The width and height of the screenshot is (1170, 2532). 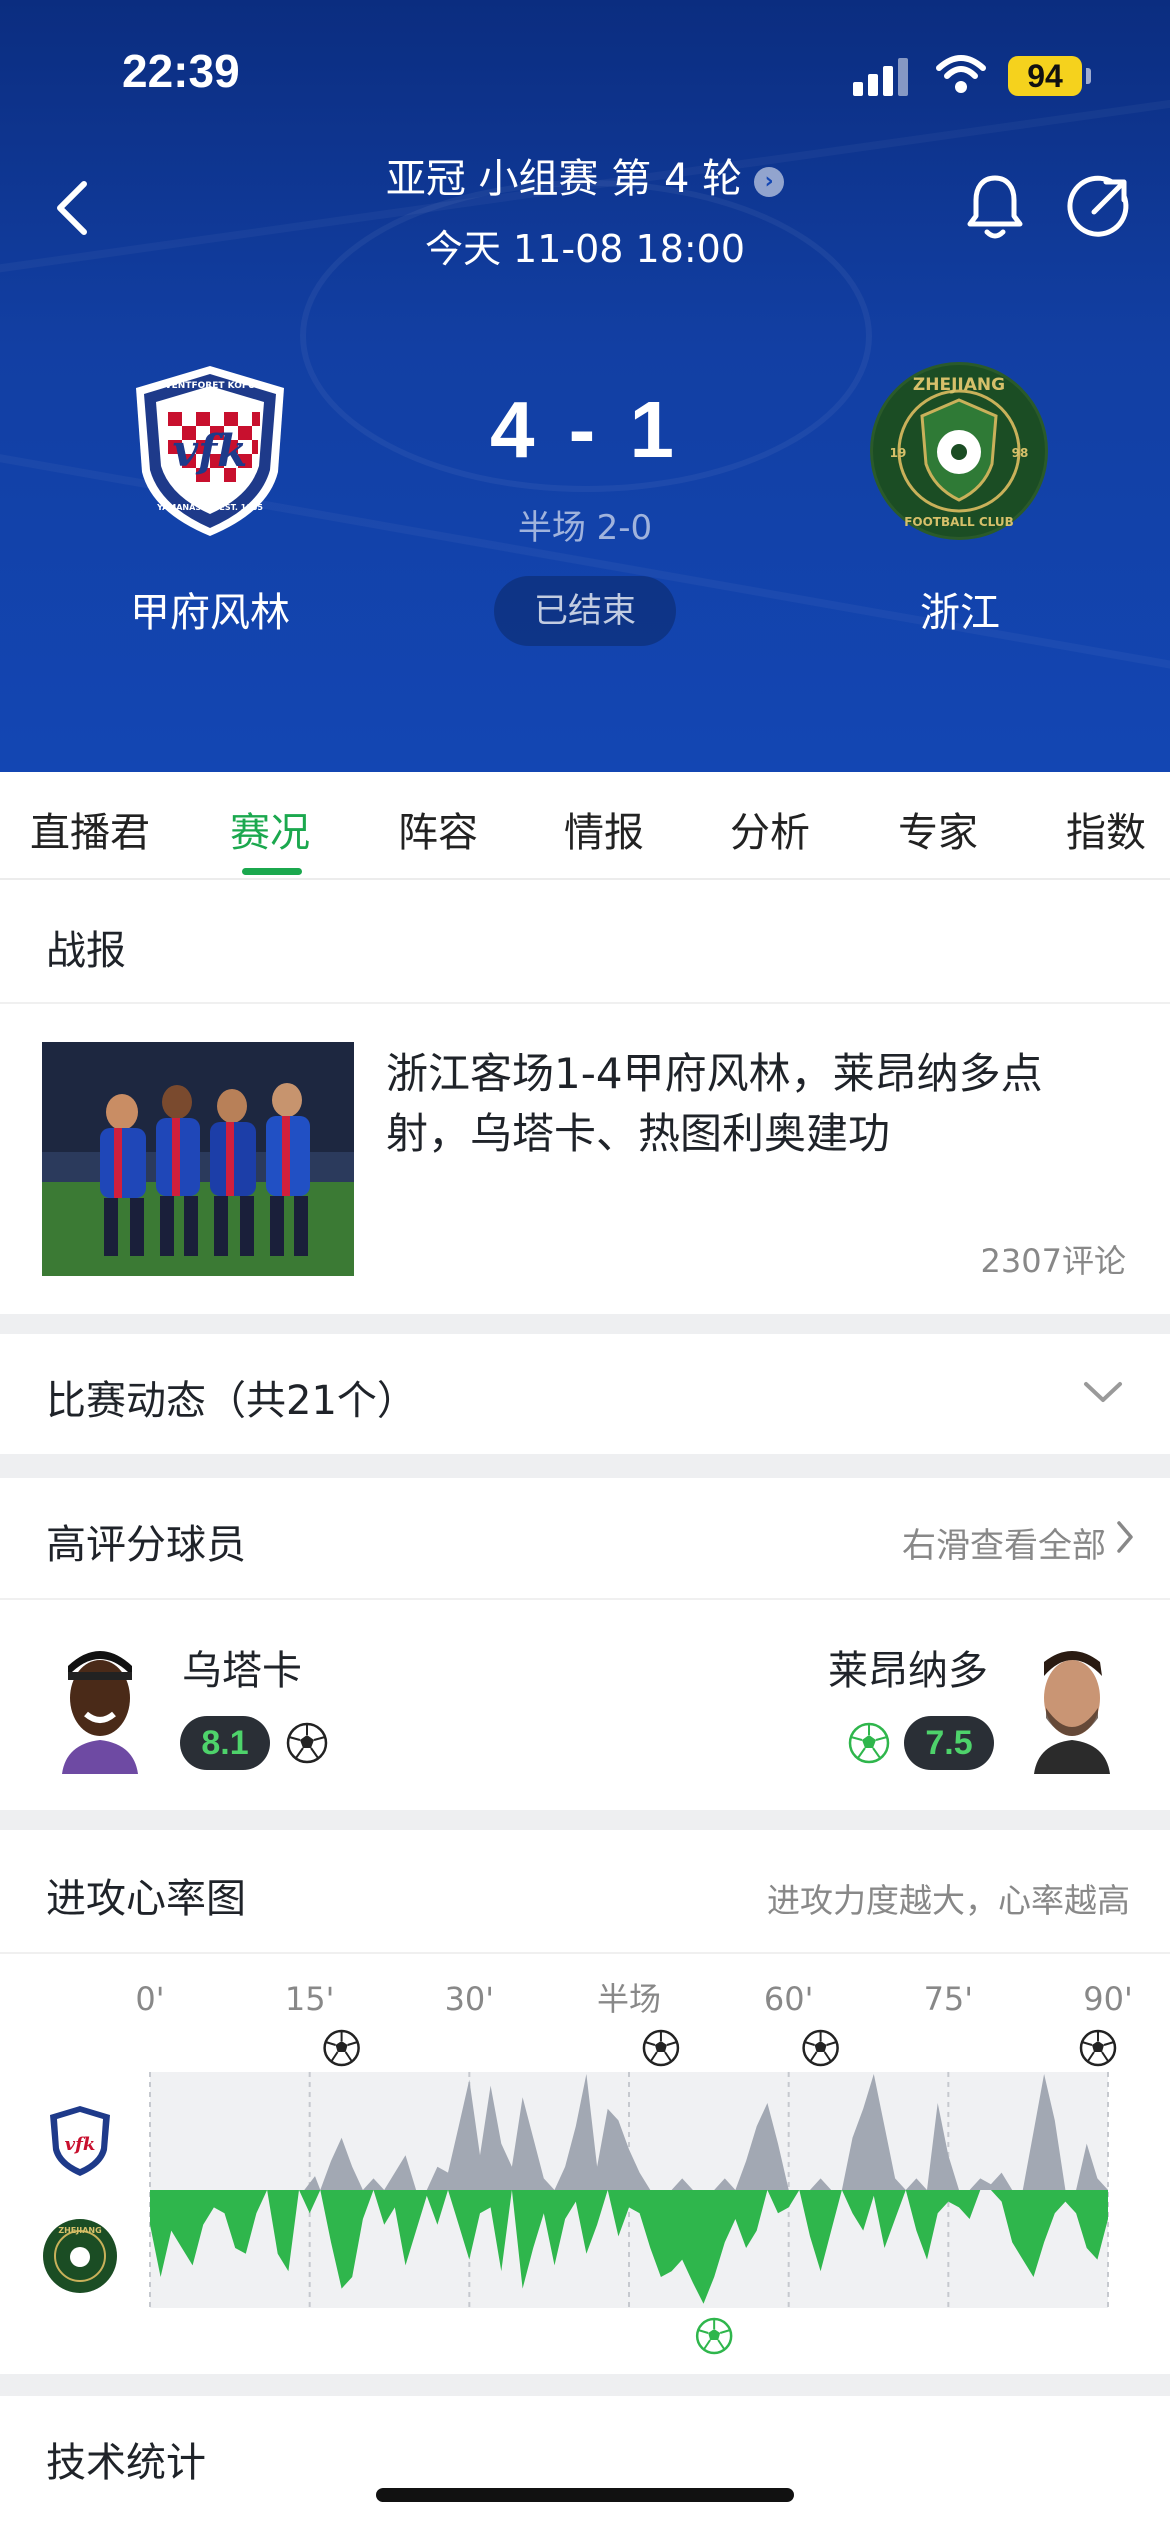 What do you see at coordinates (272, 871) in the screenshot?
I see `active-tab-indicator` at bounding box center [272, 871].